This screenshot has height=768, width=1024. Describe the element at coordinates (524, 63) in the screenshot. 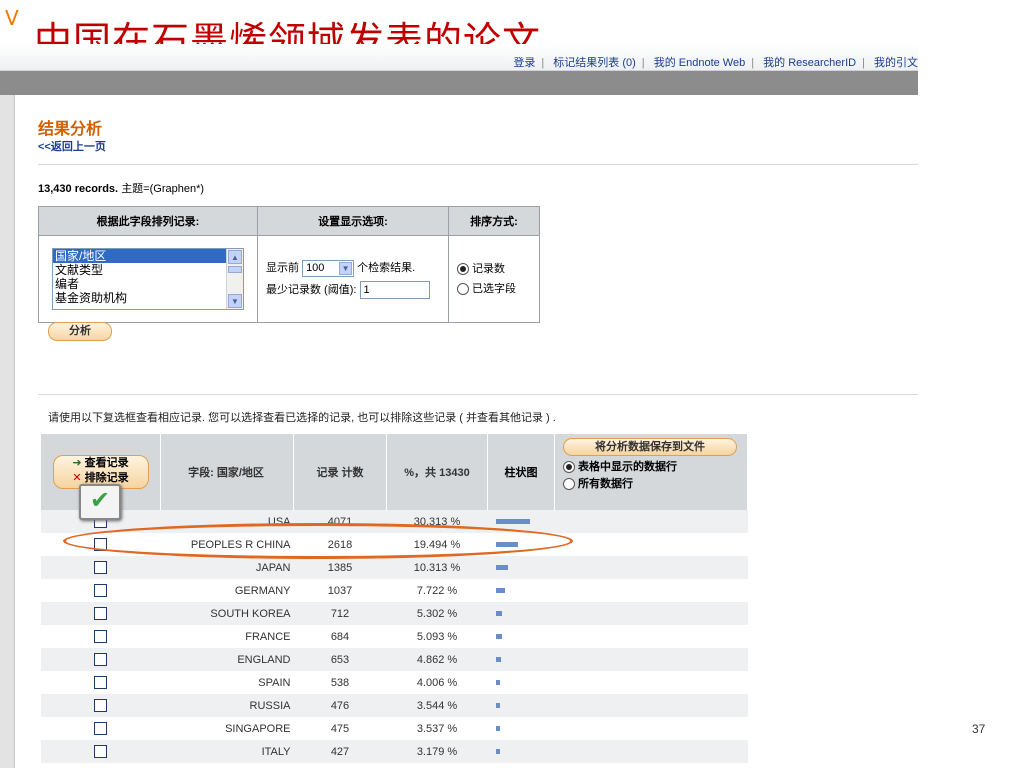

I see `nav-login-link: 登录` at that location.